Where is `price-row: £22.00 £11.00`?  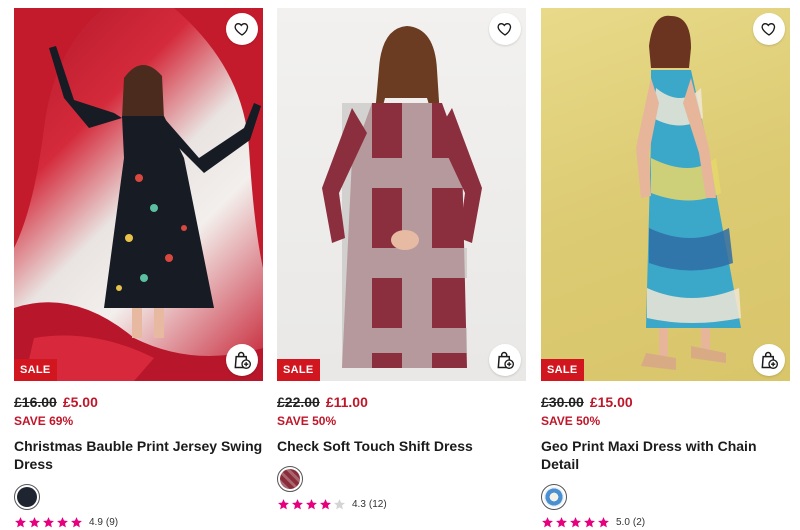
price-row: £22.00 £11.00 is located at coordinates (401, 403).